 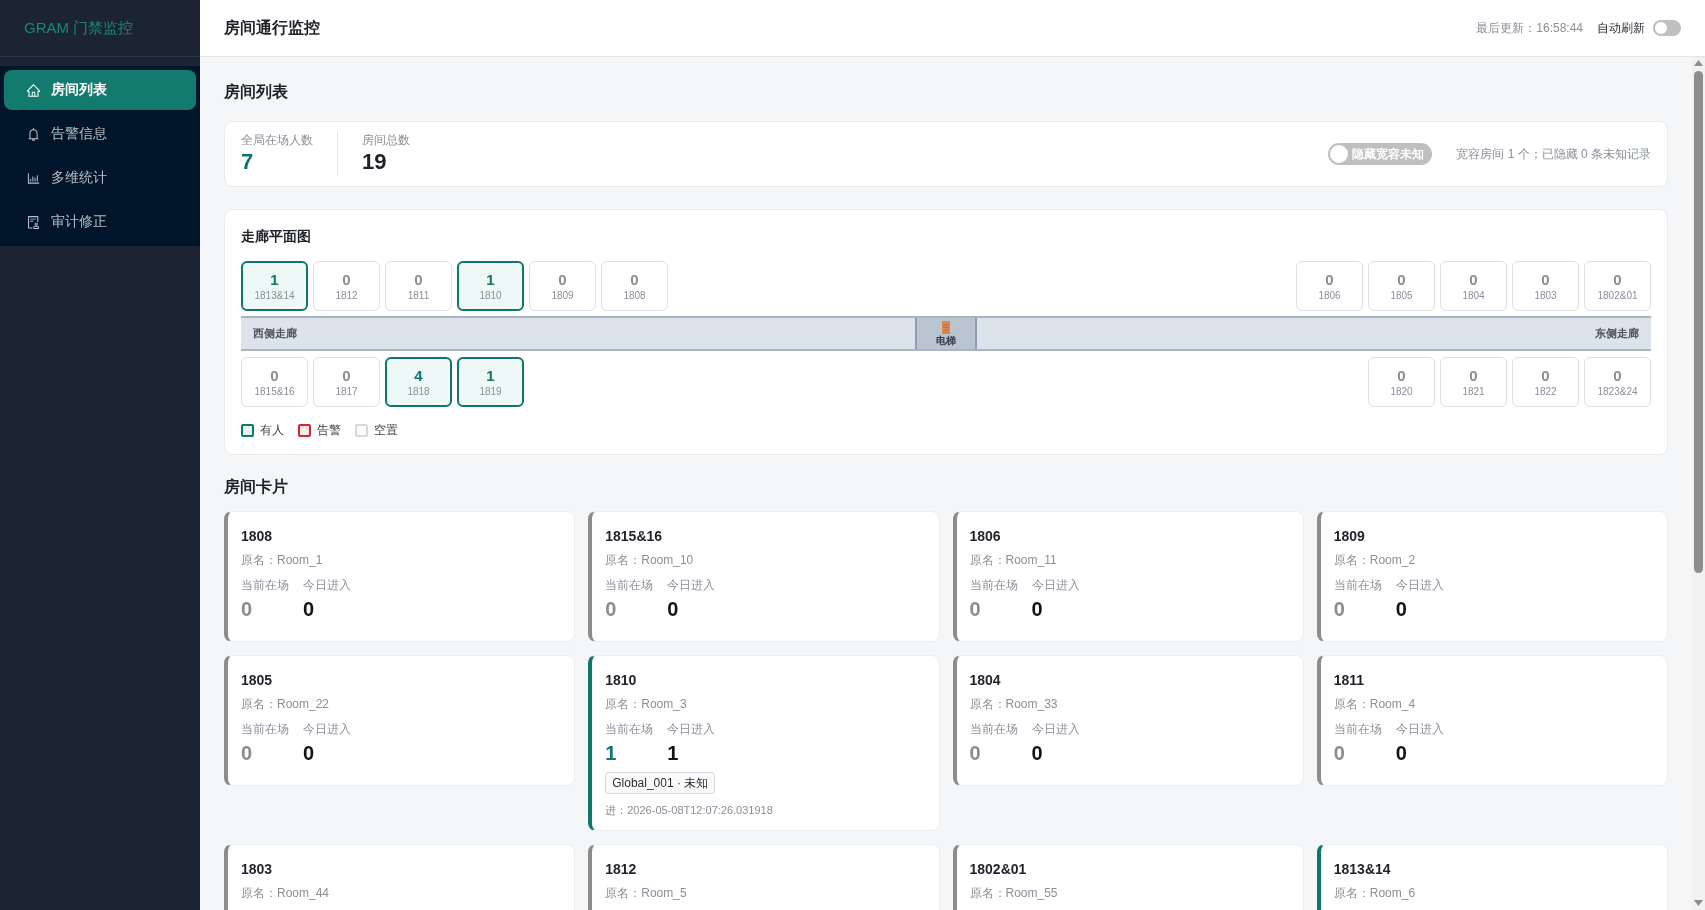 I want to click on room-tile: 0 1806, so click(x=1329, y=286).